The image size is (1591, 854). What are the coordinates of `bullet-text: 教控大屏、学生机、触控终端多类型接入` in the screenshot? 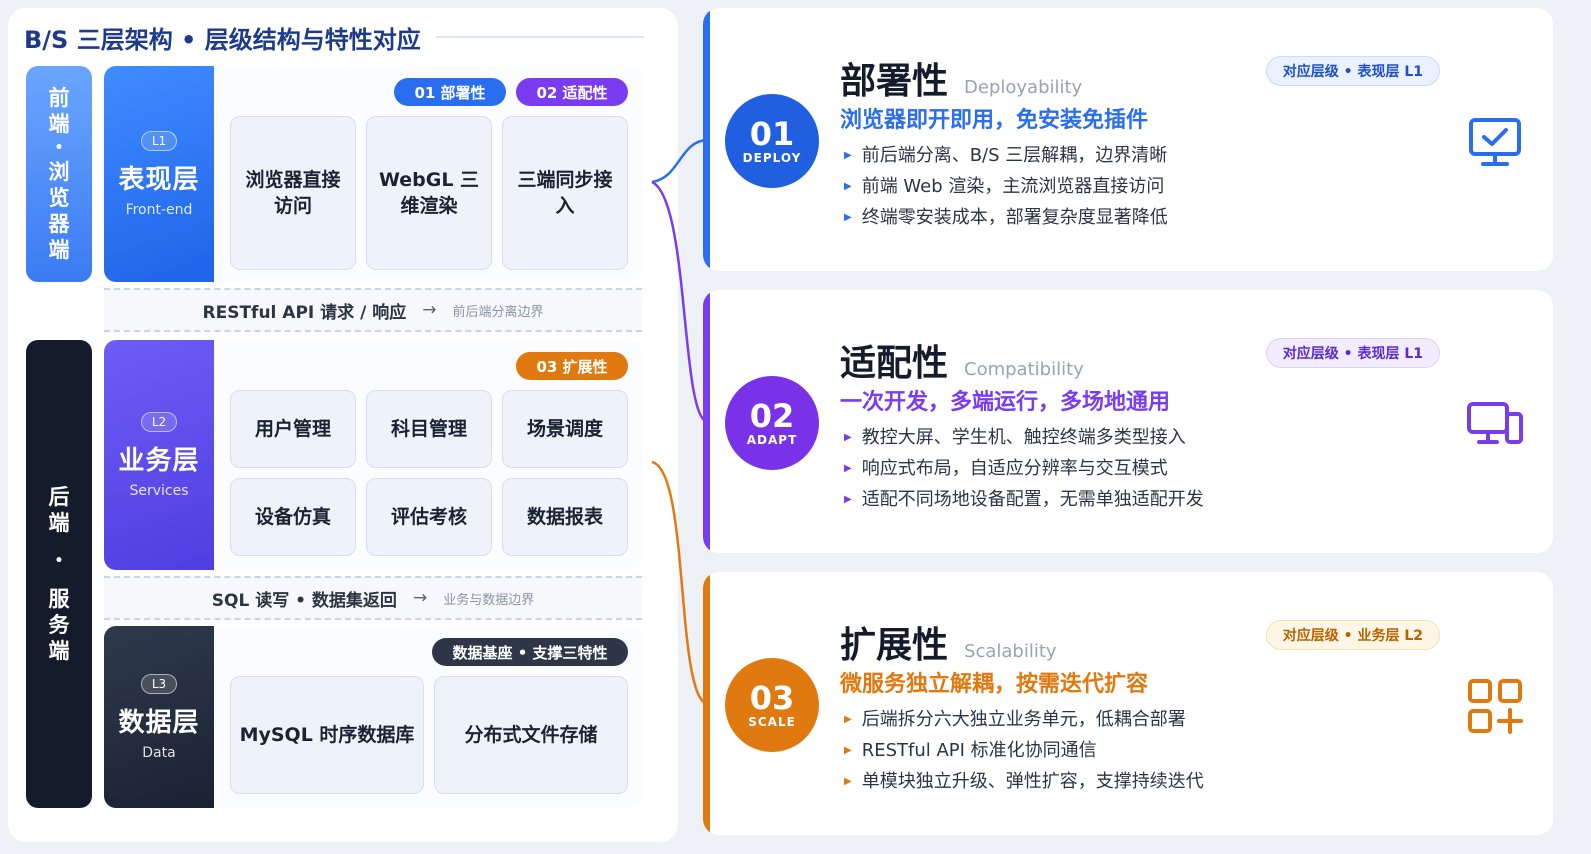 It's located at (1023, 437).